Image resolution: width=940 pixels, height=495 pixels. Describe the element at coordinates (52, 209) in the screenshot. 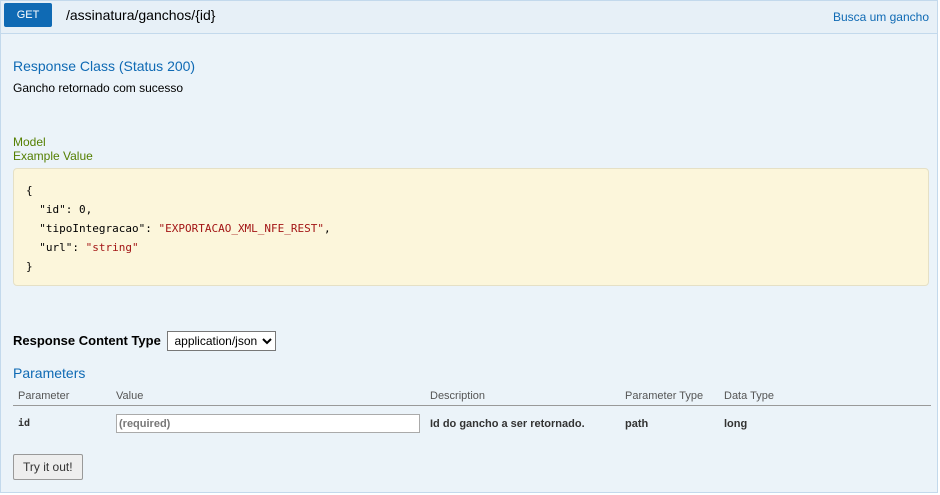

I see `json-key: "id"` at that location.